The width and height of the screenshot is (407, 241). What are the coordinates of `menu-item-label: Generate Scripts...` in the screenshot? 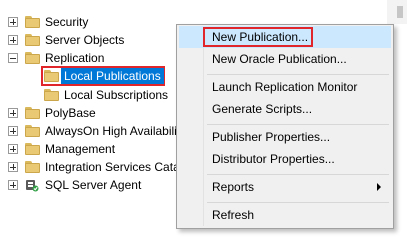 It's located at (262, 109).